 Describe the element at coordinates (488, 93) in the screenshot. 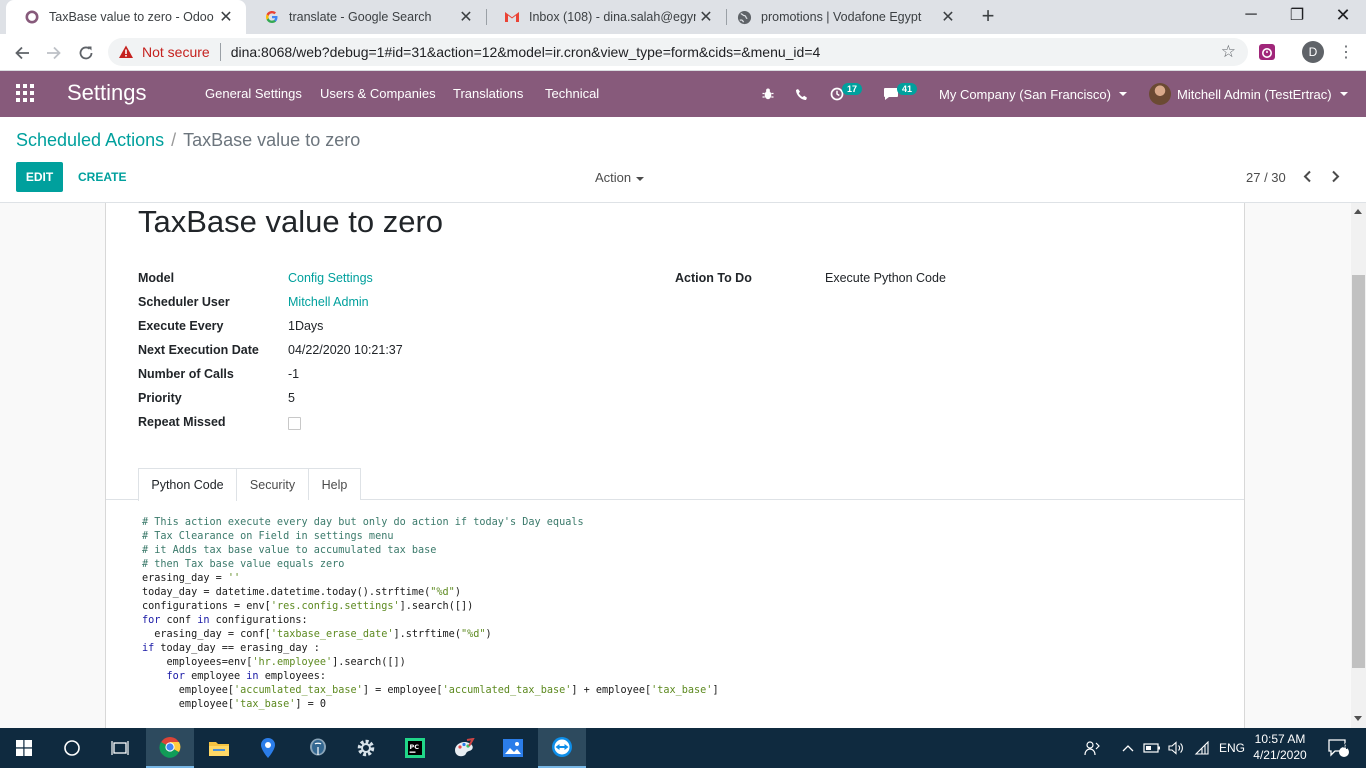

I see `menu-translations: Translations` at that location.